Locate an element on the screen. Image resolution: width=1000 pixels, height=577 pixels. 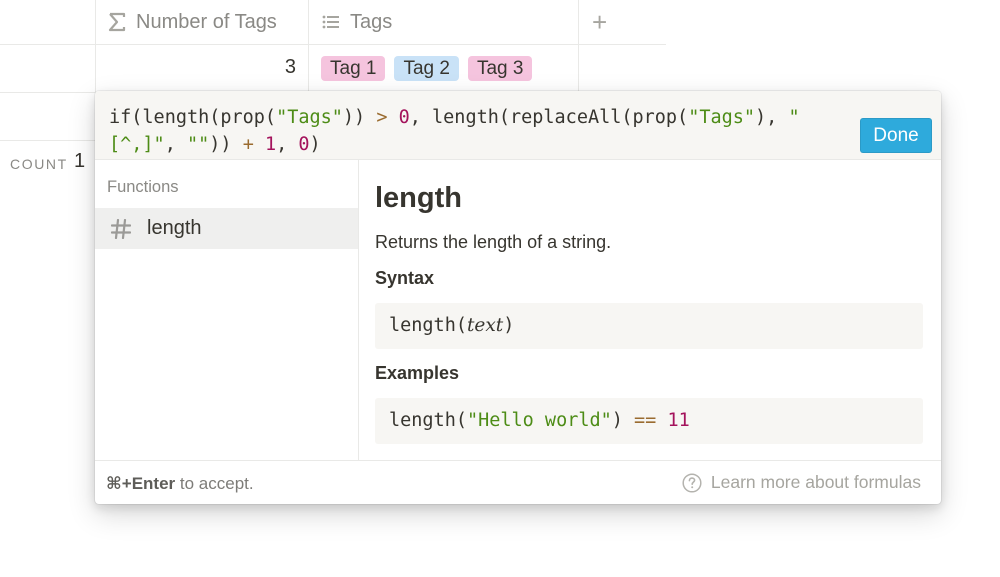
code-token: , length(replaceAll(prop( is located at coordinates (549, 117).